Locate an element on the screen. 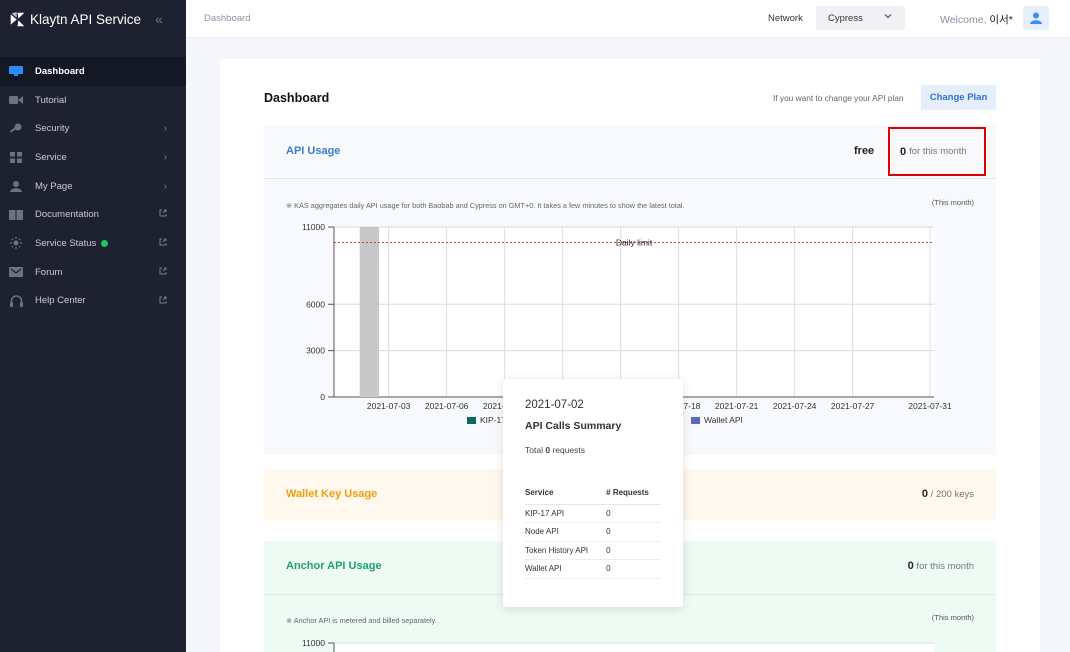 The width and height of the screenshot is (1070, 652). tooltip-table-header: Service # Requests is located at coordinates (593, 493).